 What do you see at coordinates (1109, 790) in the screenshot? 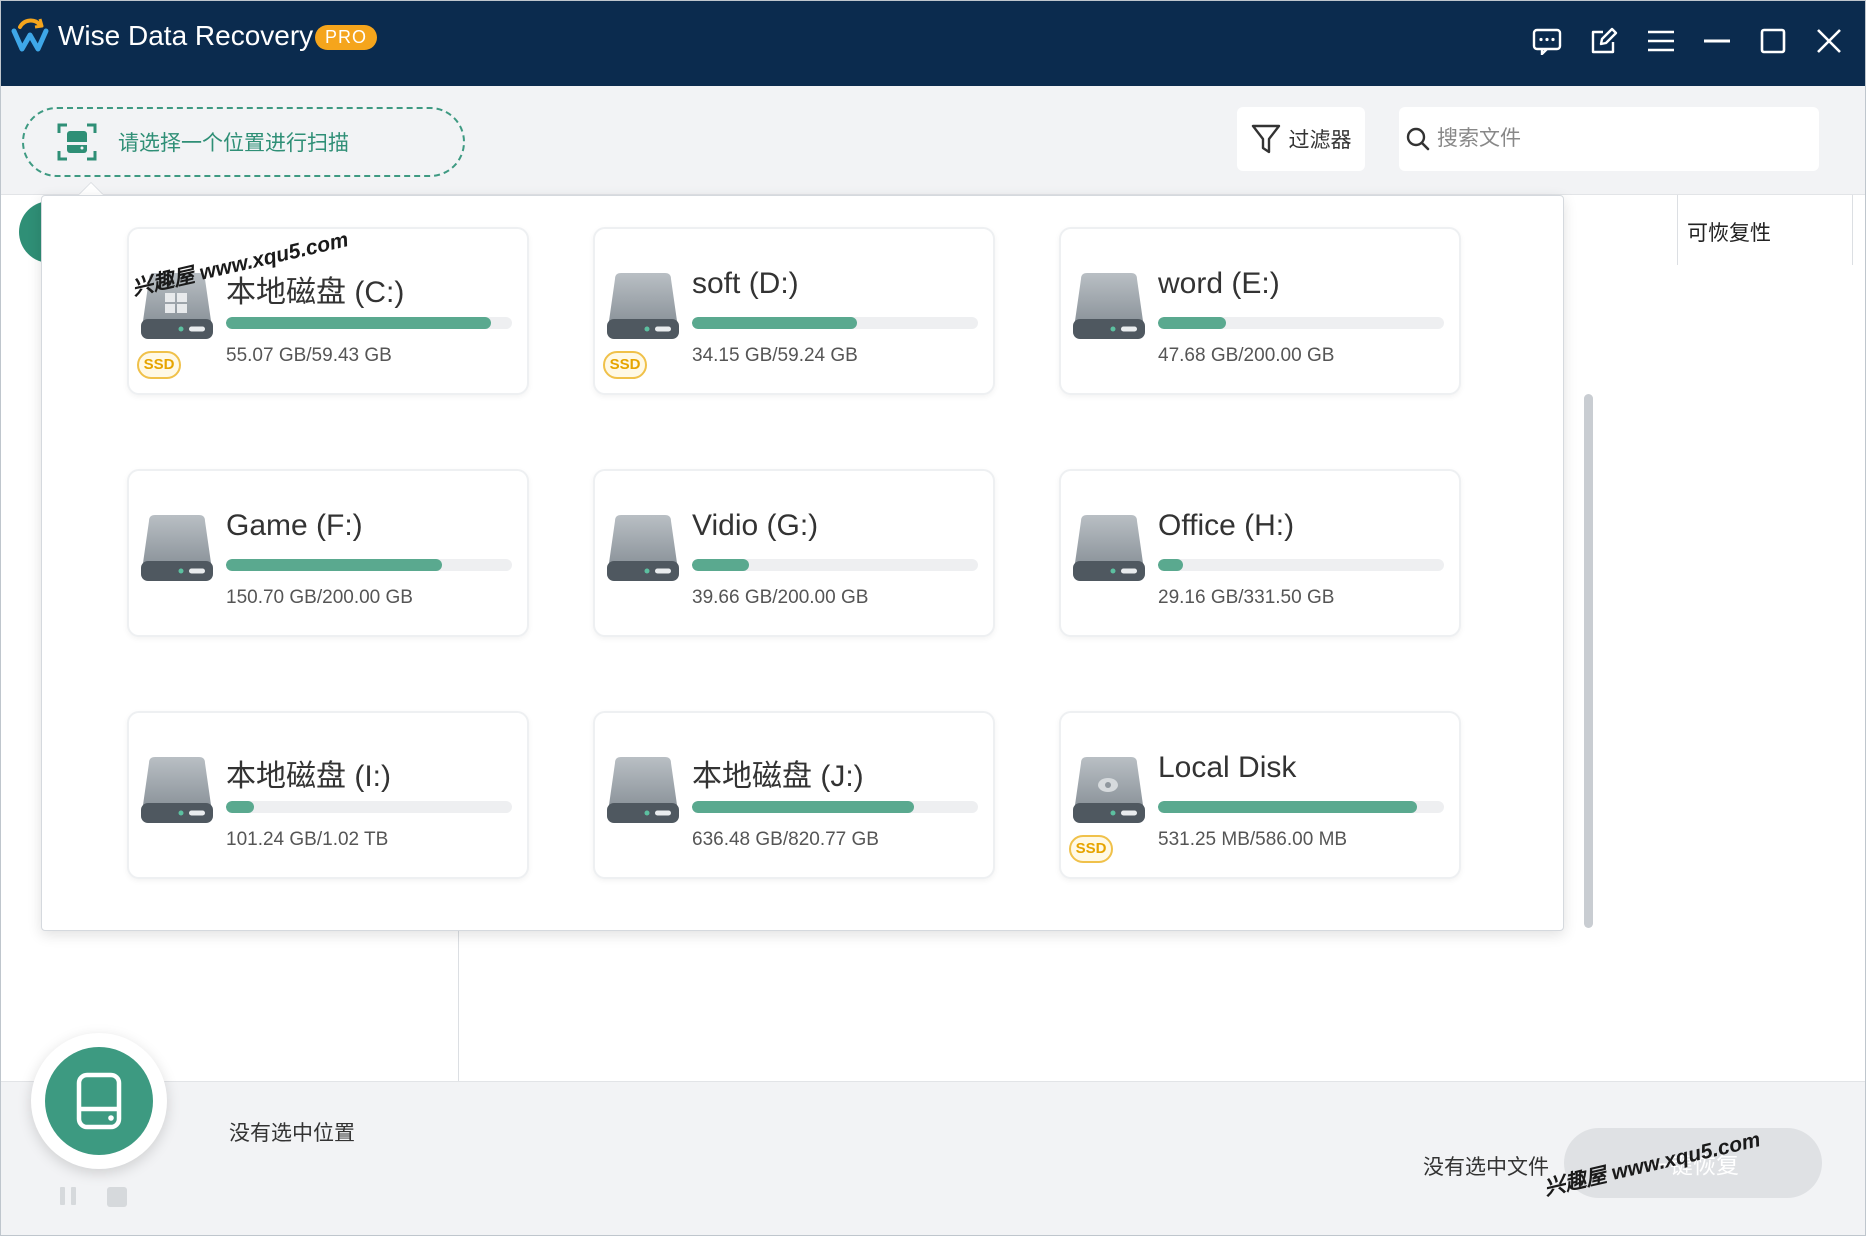
I see `system-drive-icon` at bounding box center [1109, 790].